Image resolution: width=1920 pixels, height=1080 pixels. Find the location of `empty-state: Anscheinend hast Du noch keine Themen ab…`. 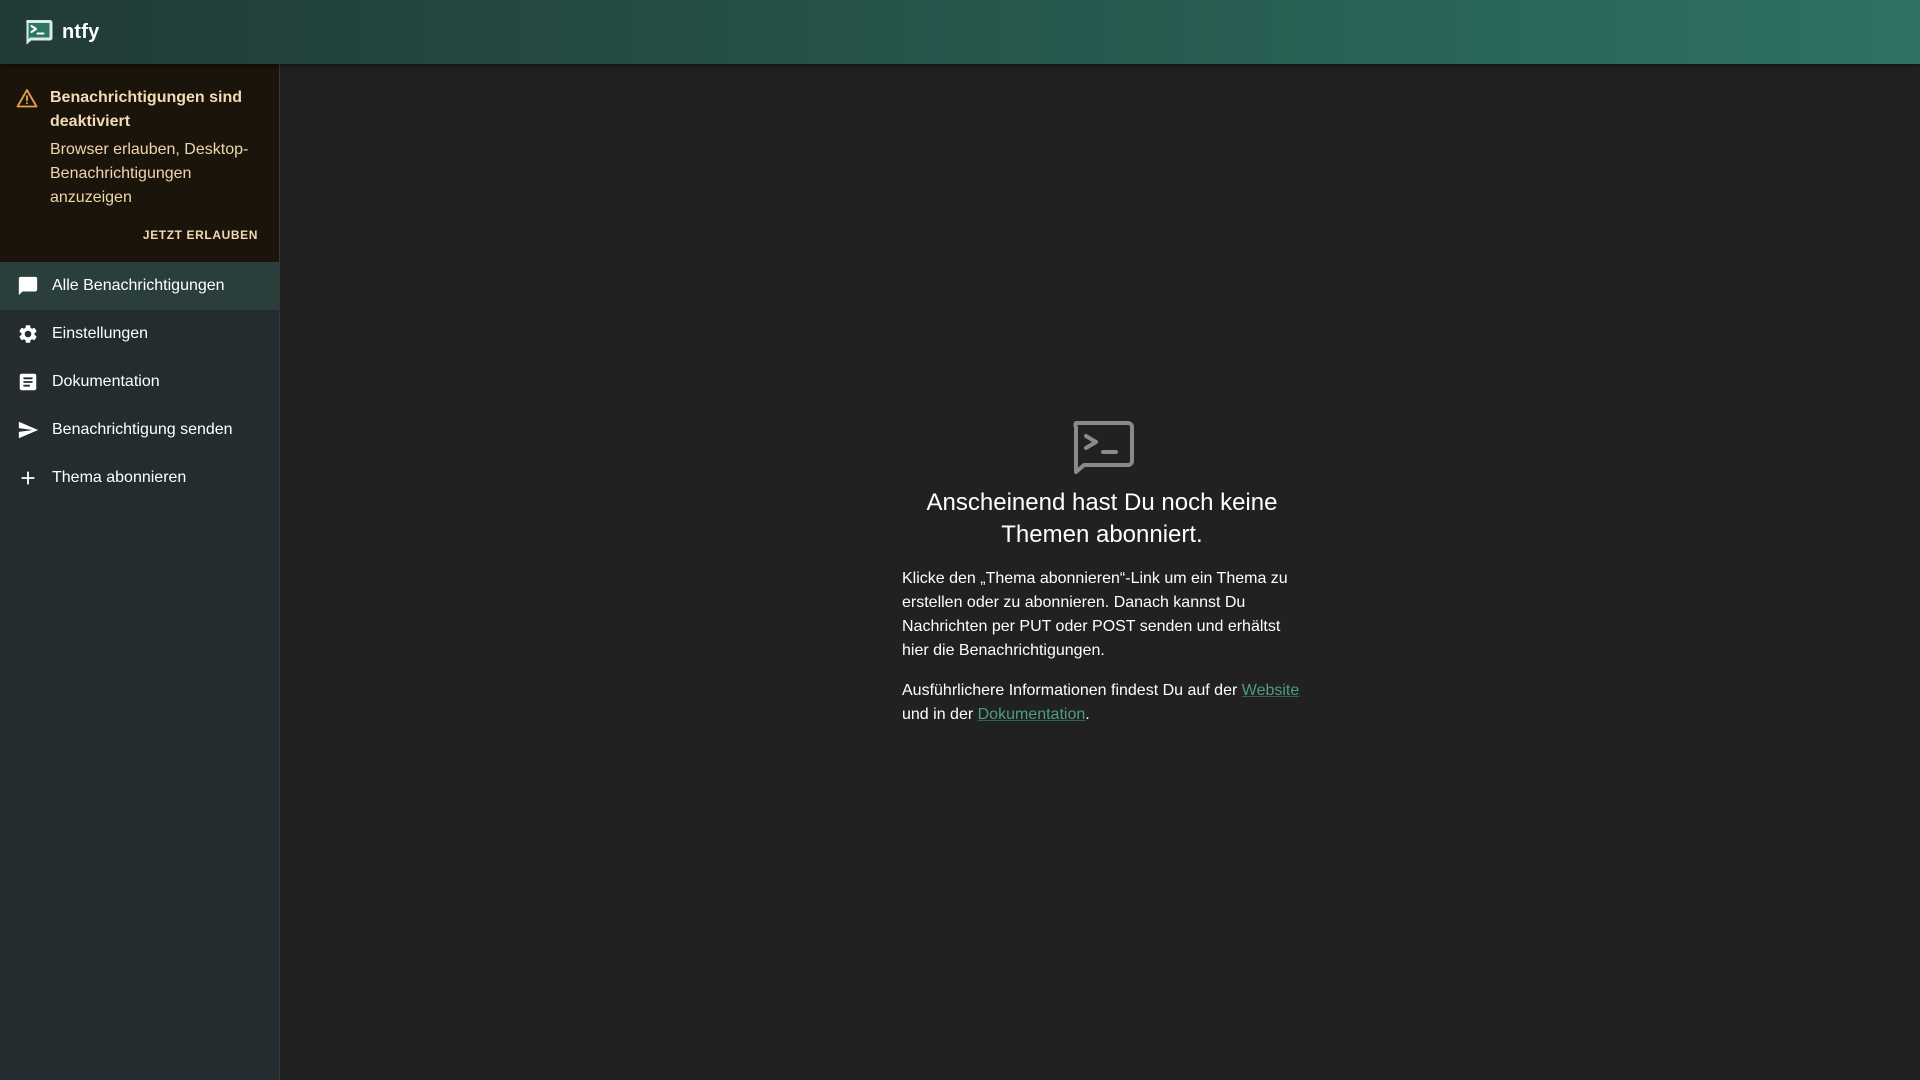

empty-state: Anscheinend hast Du noch keine Themen ab… is located at coordinates (1102, 574).